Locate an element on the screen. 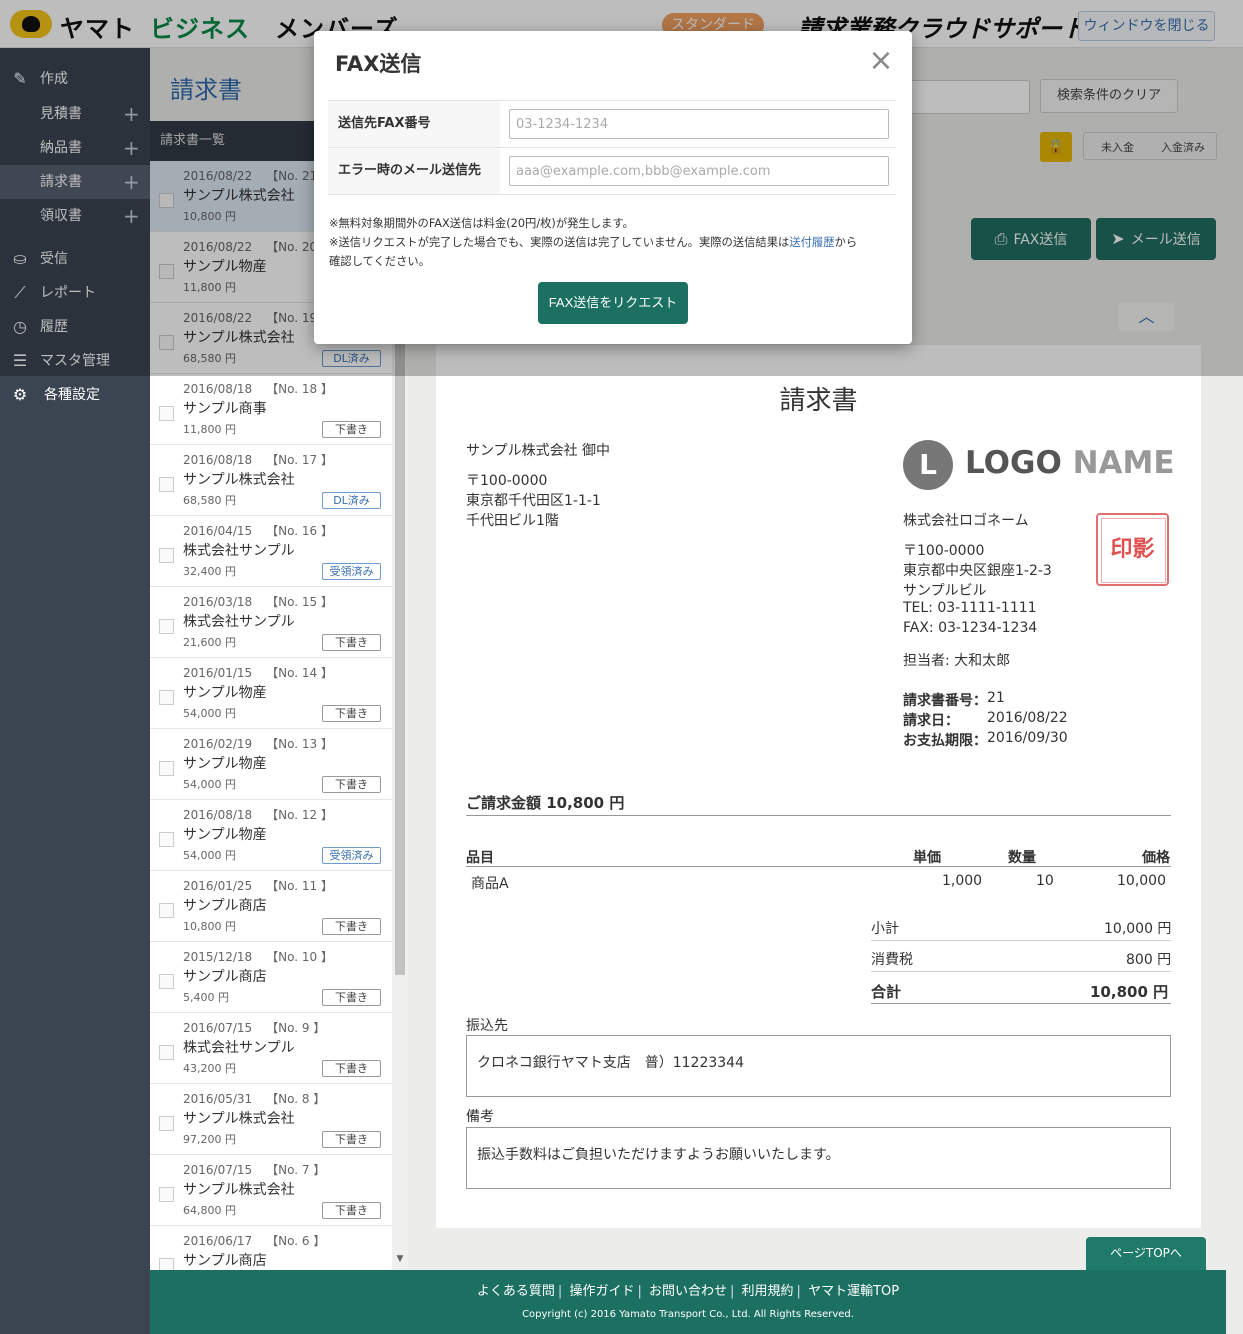  list-item-meta: 2016/07/15 【No. 7 】 is located at coordinates (254, 1169).